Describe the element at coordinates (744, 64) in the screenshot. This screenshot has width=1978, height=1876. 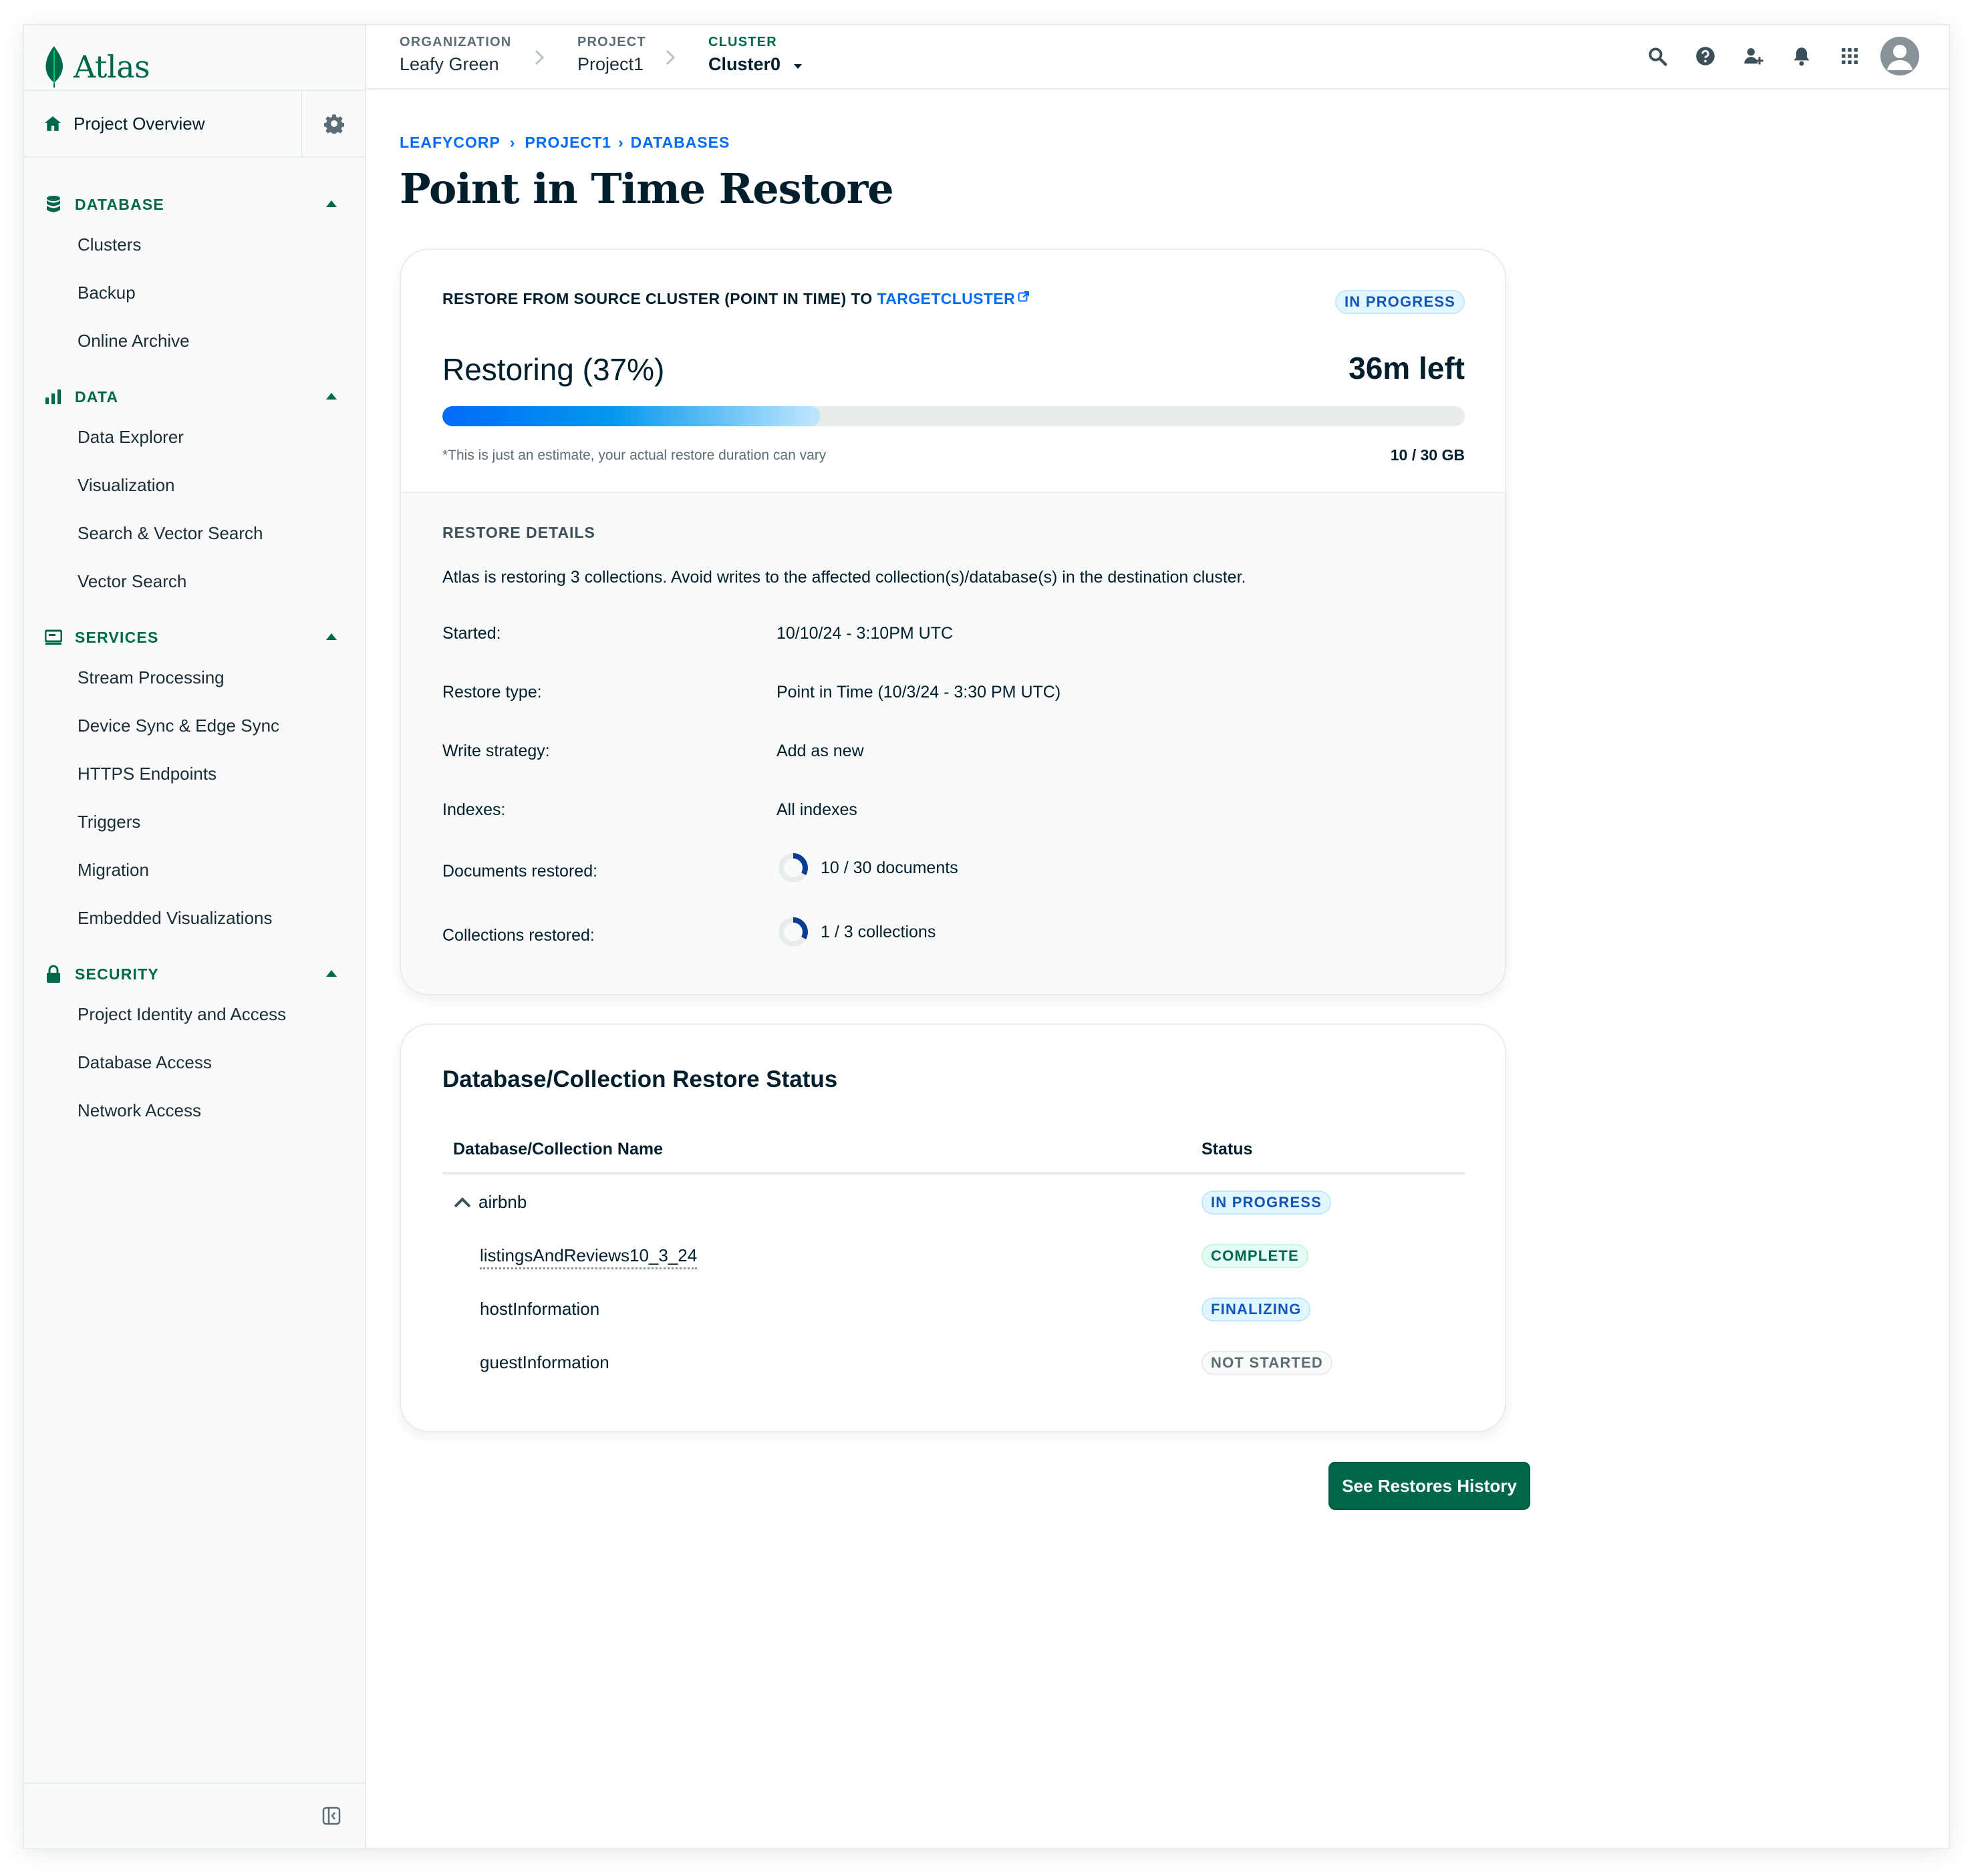
I see `cluster-value: Cluster0` at that location.